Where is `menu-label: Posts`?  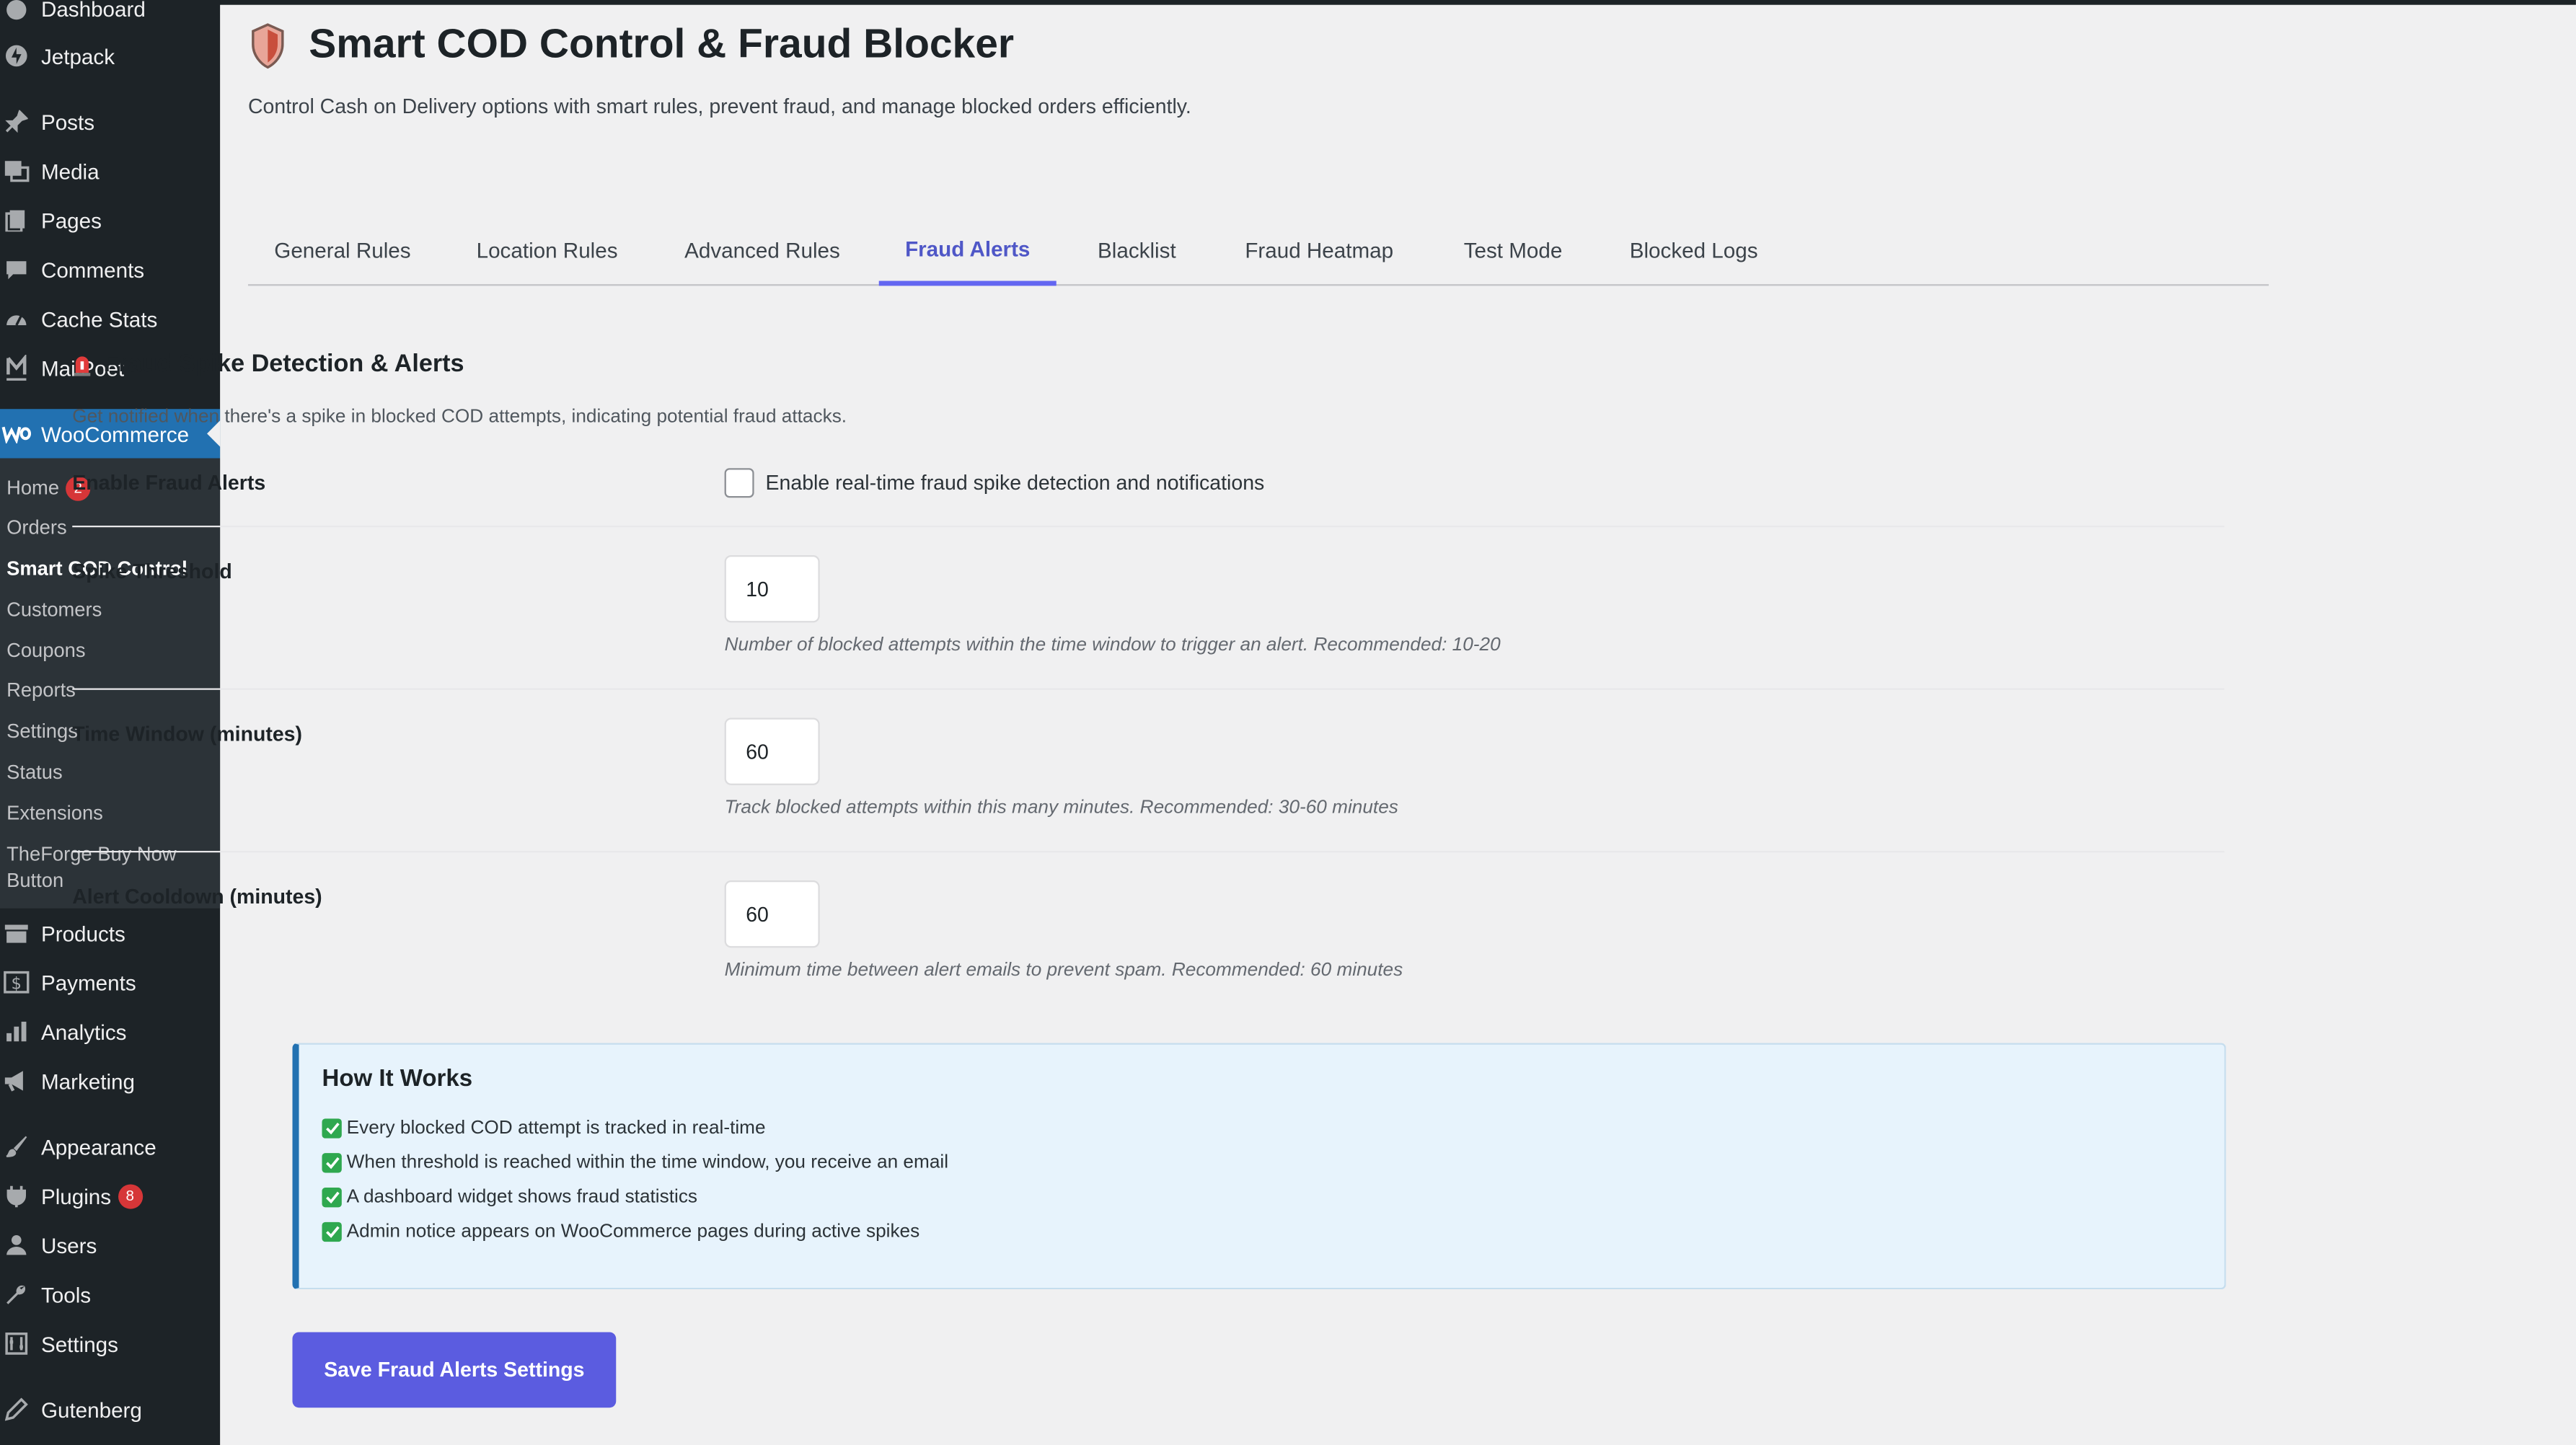 menu-label: Posts is located at coordinates (67, 121).